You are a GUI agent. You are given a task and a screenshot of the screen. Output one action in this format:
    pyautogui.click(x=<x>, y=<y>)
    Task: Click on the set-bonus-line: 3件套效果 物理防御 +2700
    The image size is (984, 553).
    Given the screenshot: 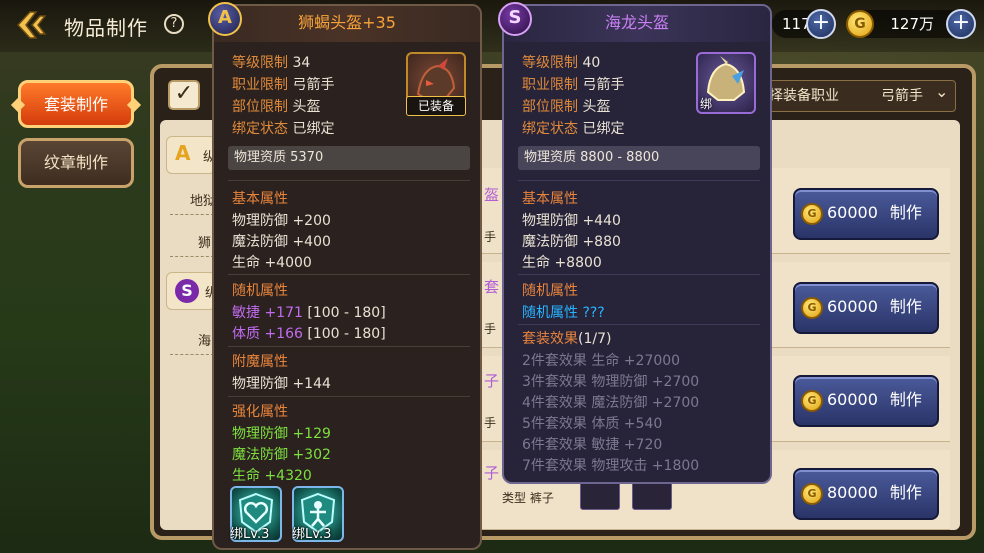 What is the action you would take?
    pyautogui.click(x=611, y=382)
    